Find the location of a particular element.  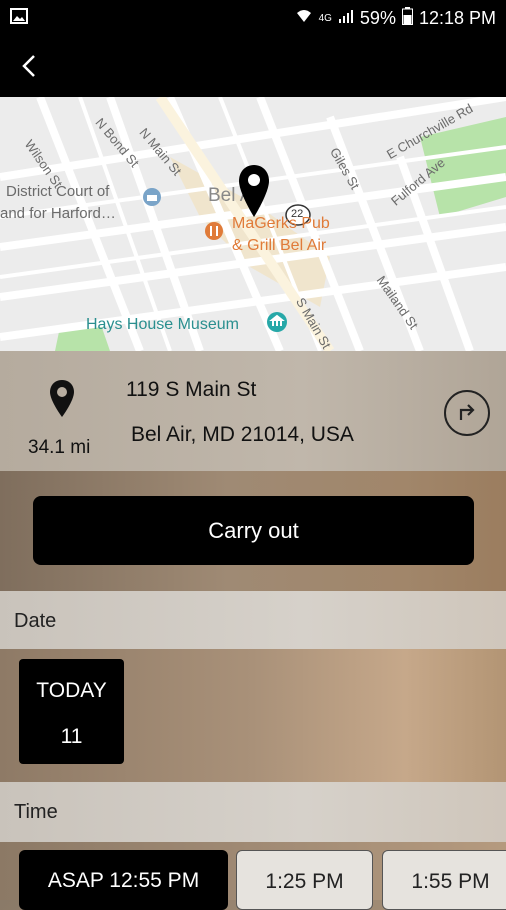

chevron-left-icon is located at coordinates (28, 66).